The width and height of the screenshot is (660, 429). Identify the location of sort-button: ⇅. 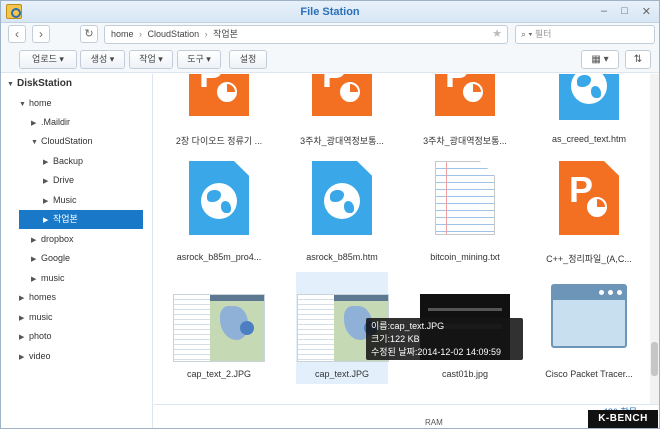
(638, 59).